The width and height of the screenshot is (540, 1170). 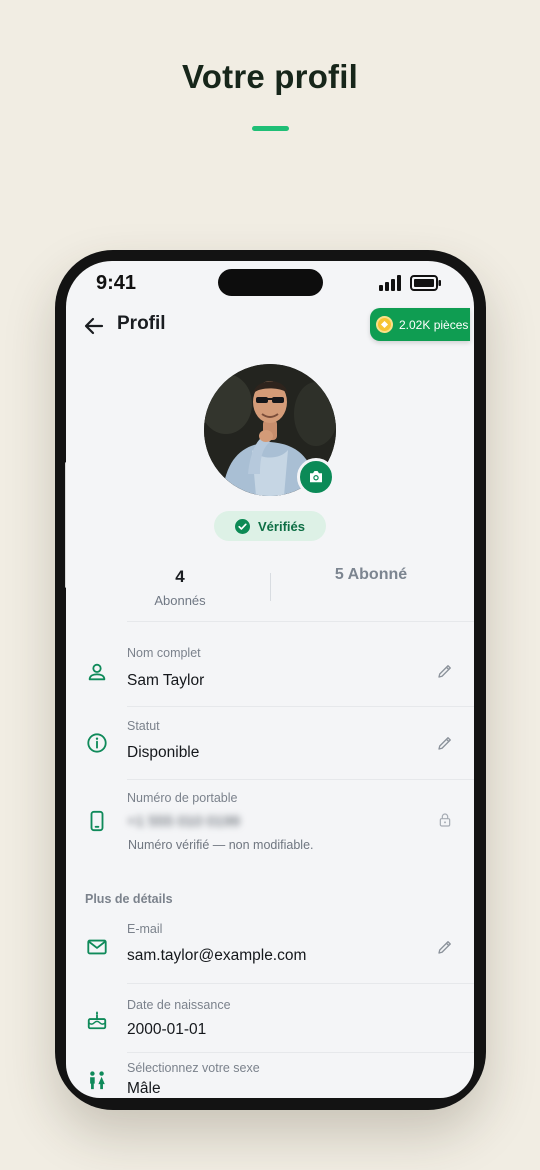 I want to click on stats-divider, so click(x=270, y=587).